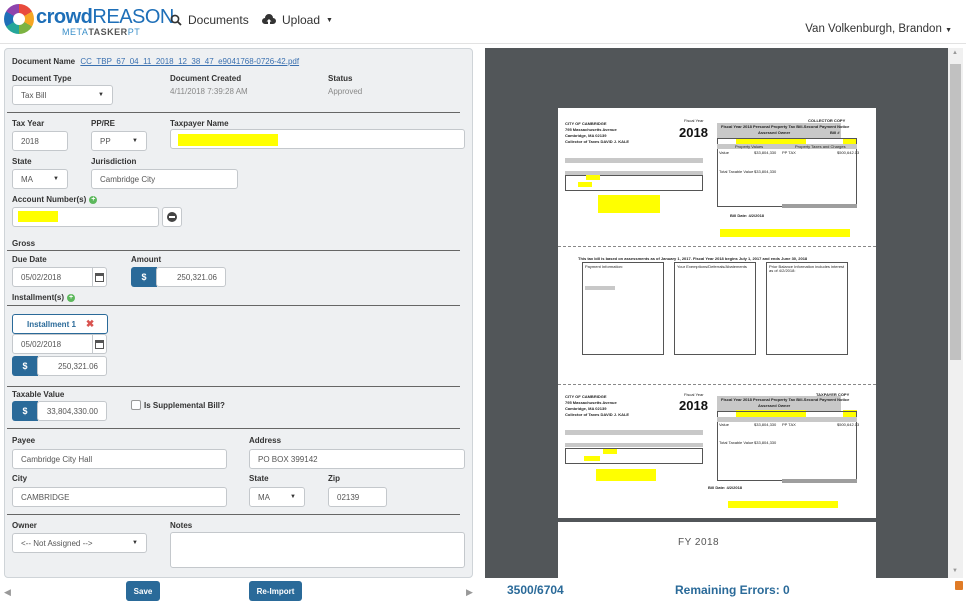 Image resolution: width=966 pixels, height=613 pixels. Describe the element at coordinates (694, 394) in the screenshot. I see `fiscal-year-label-2: Fiscal Year` at that location.